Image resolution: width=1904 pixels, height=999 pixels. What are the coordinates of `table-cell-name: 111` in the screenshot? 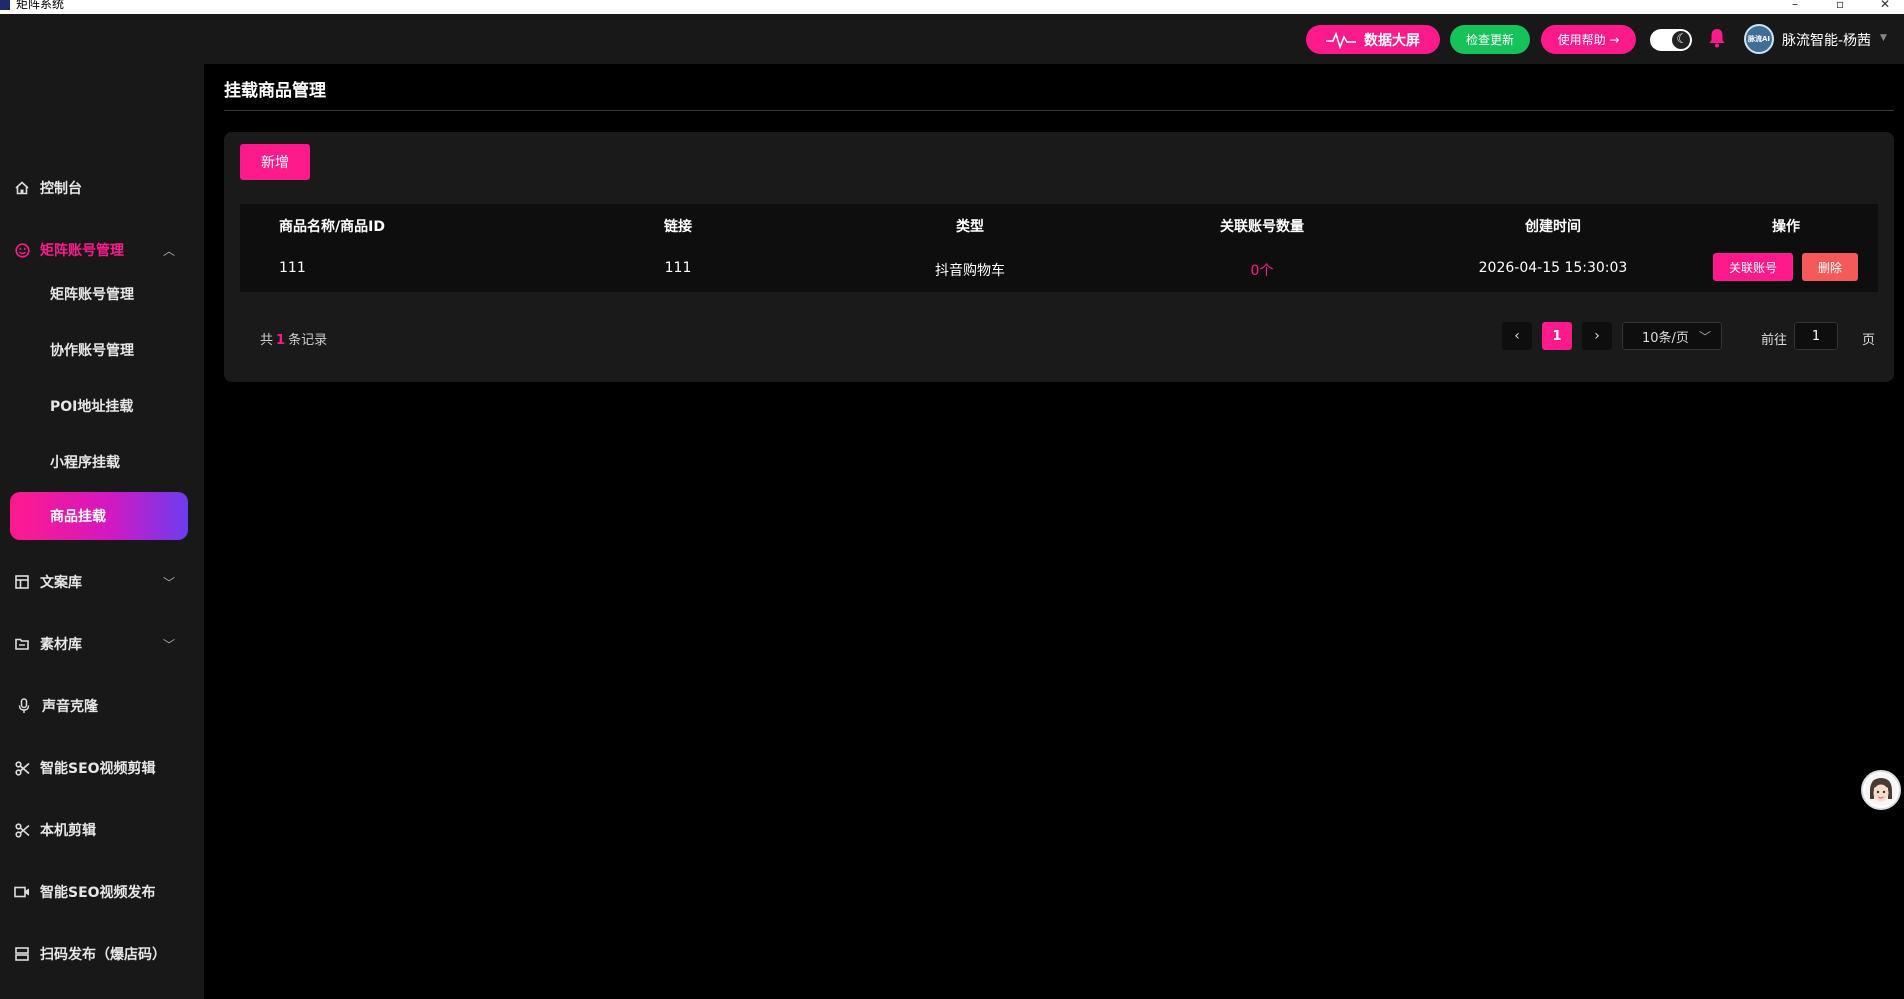 It's located at (292, 268).